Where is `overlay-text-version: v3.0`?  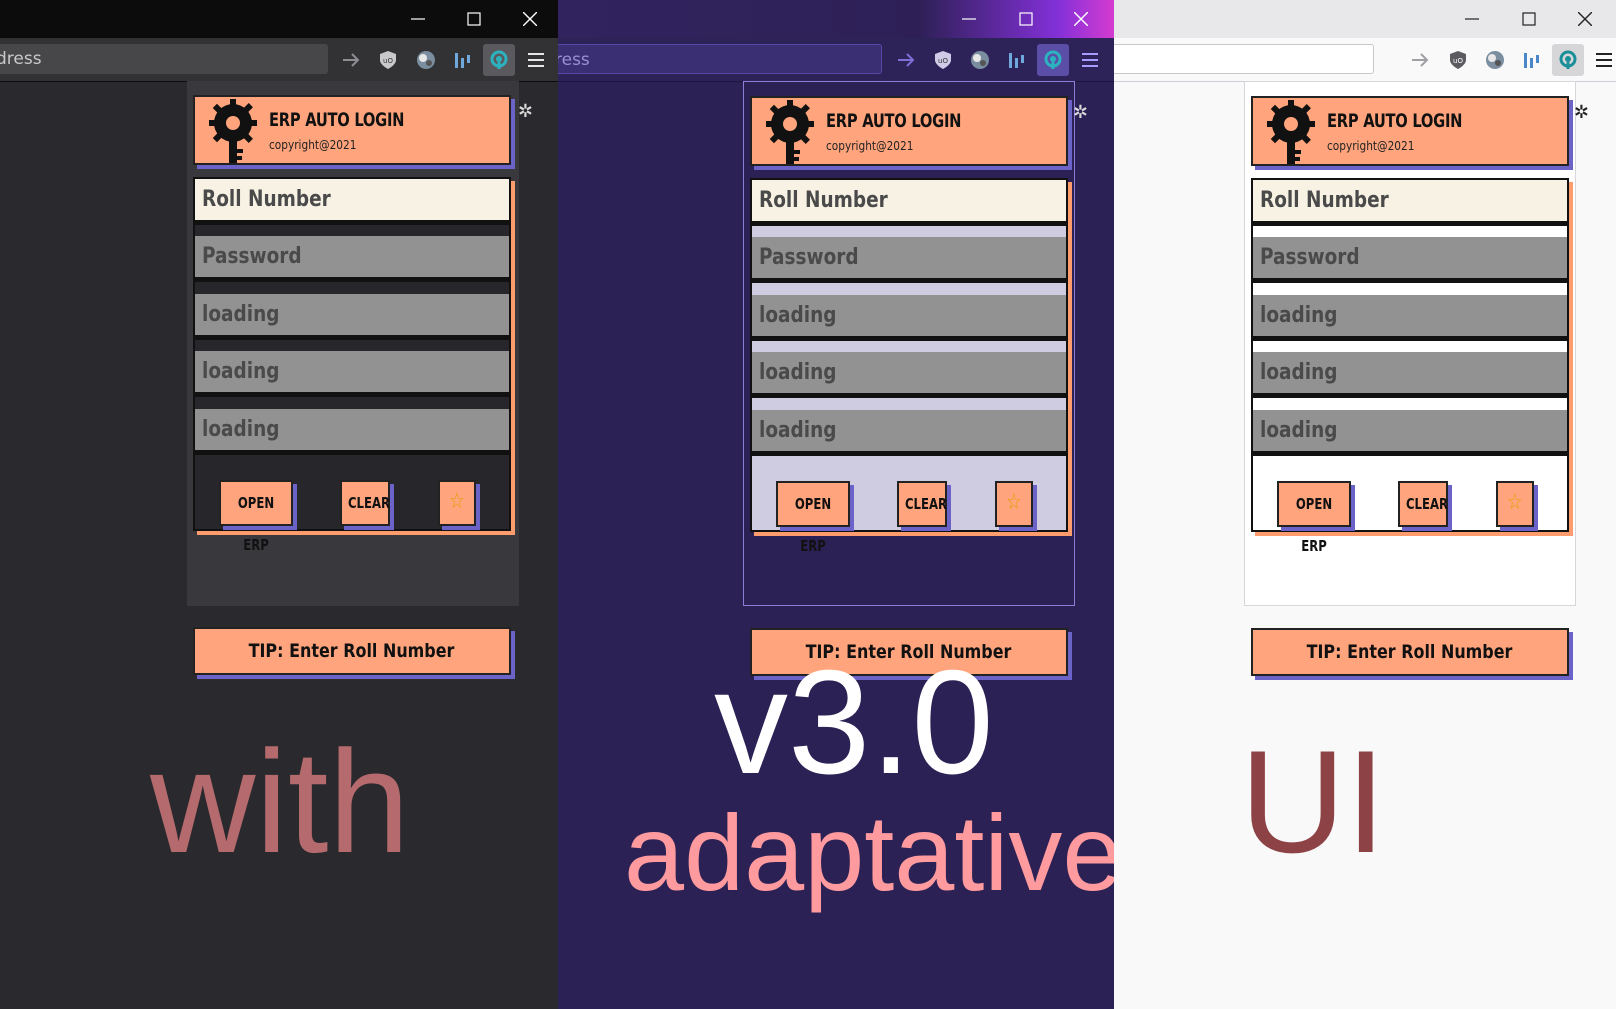 overlay-text-version: v3.0 is located at coordinates (854, 722).